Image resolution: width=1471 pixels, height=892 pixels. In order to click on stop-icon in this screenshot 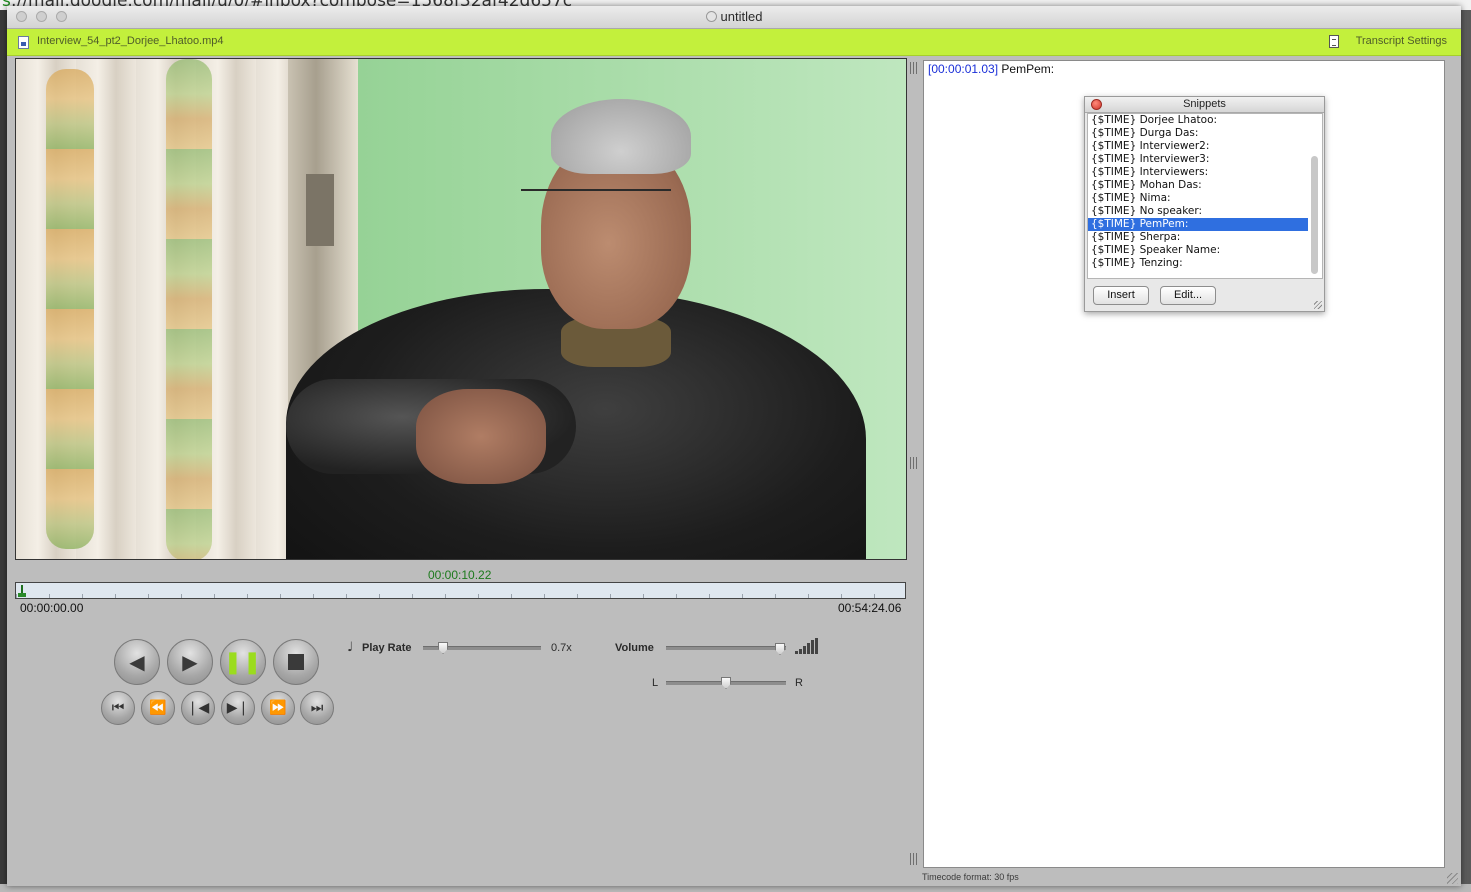, I will do `click(296, 662)`.